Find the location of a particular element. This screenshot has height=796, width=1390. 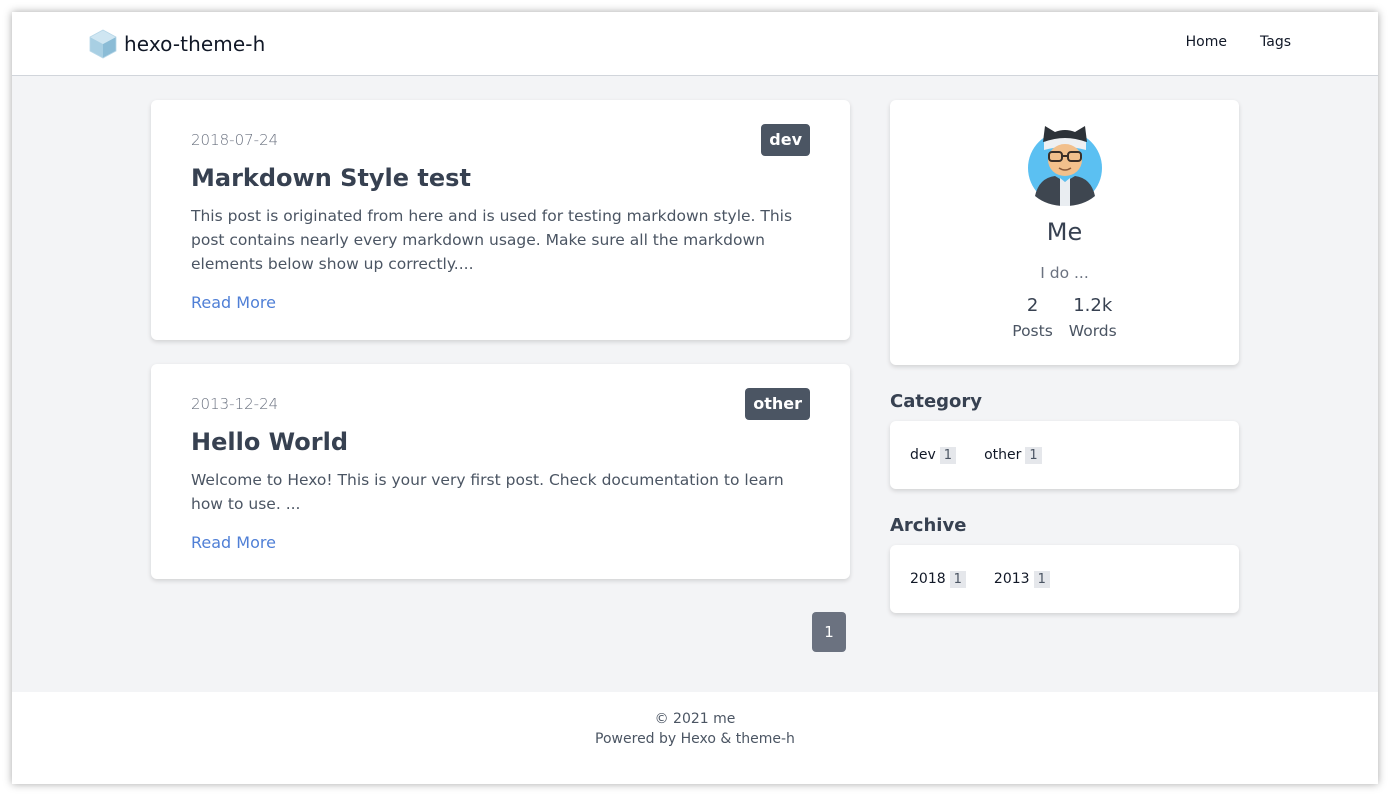

stat-value: 1.2k is located at coordinates (1093, 305).